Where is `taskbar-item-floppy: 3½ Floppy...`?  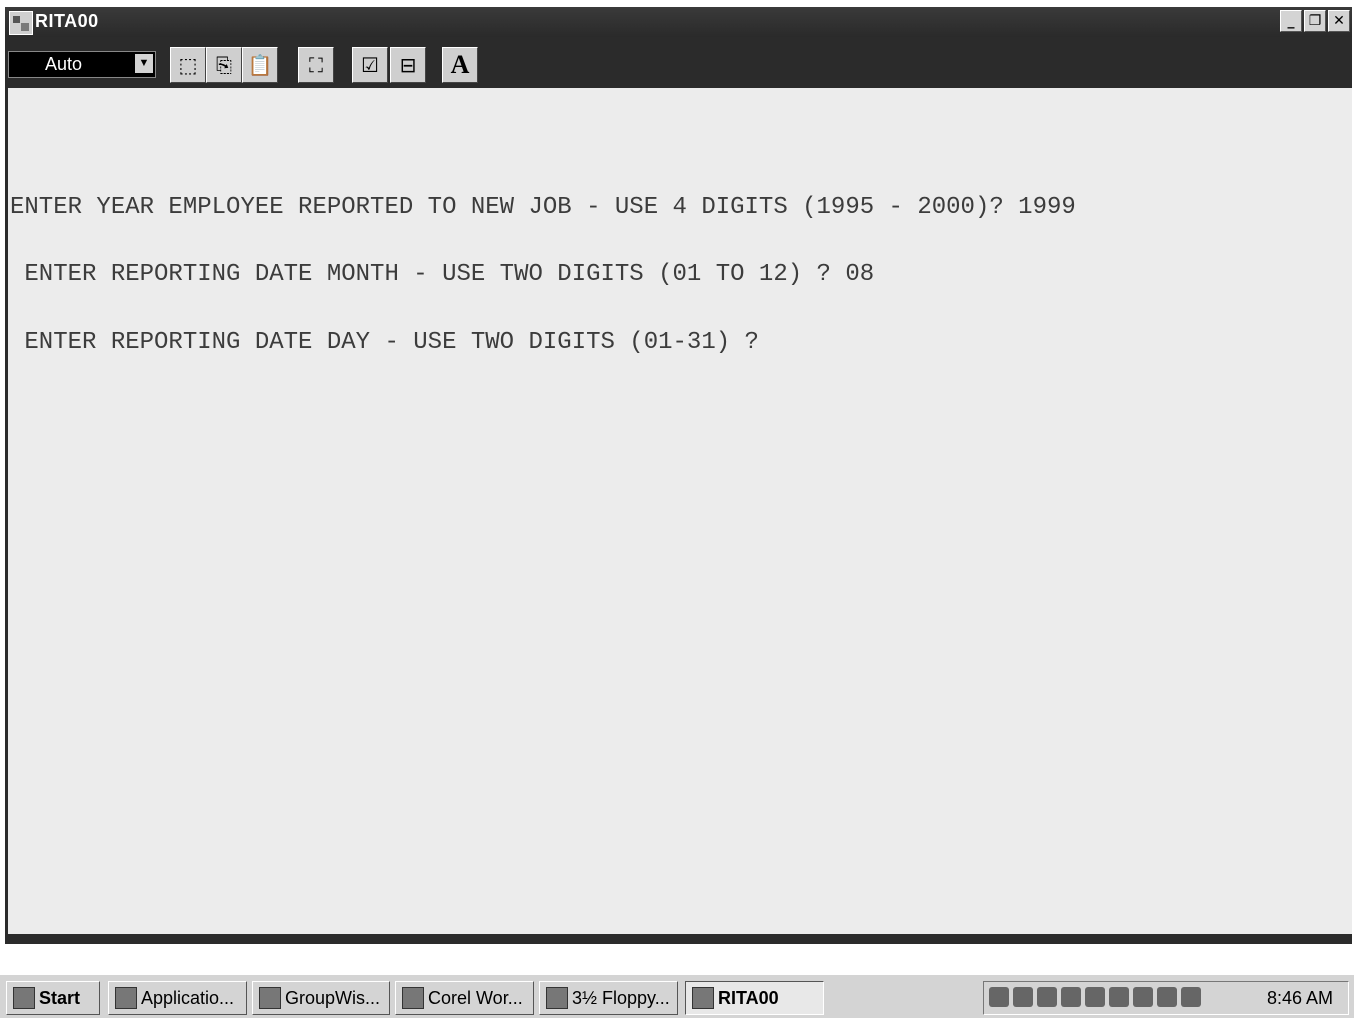 taskbar-item-floppy: 3½ Floppy... is located at coordinates (608, 998).